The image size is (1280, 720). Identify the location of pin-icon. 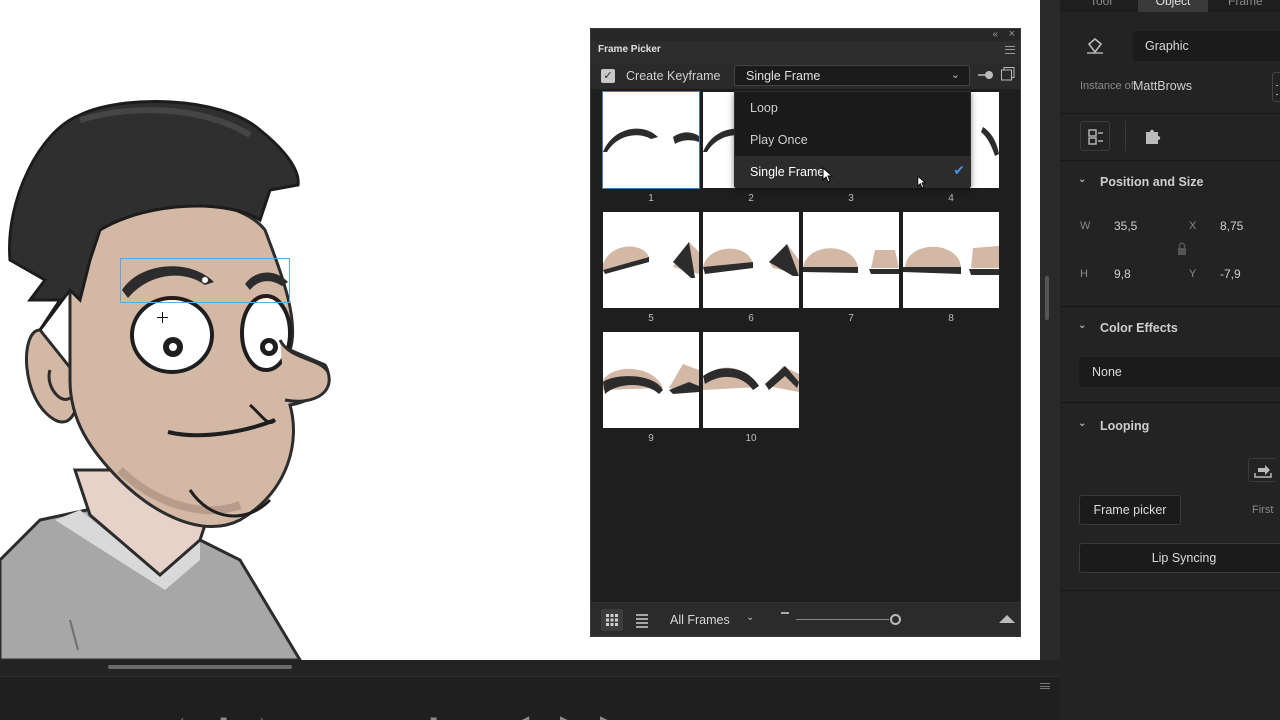
(986, 75).